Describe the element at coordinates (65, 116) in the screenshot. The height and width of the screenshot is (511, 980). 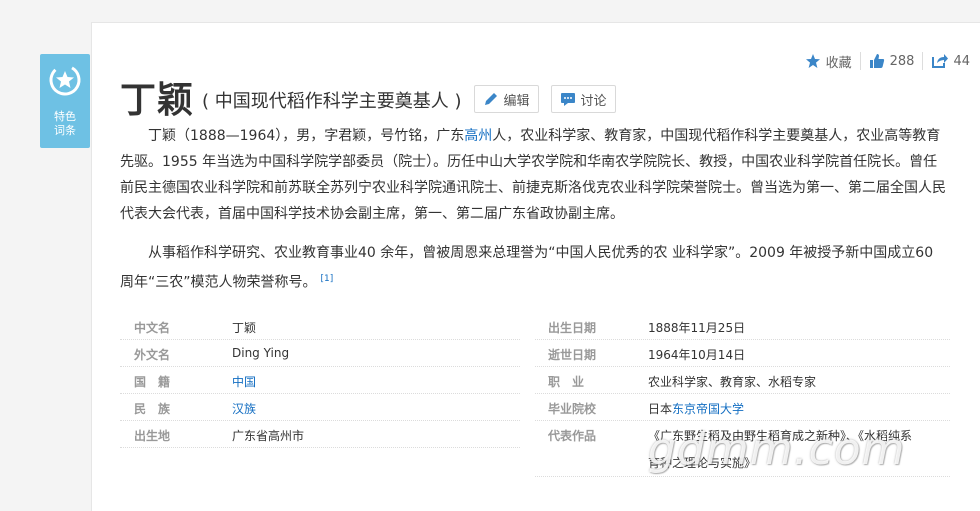
I see `badge-line1: 特色` at that location.